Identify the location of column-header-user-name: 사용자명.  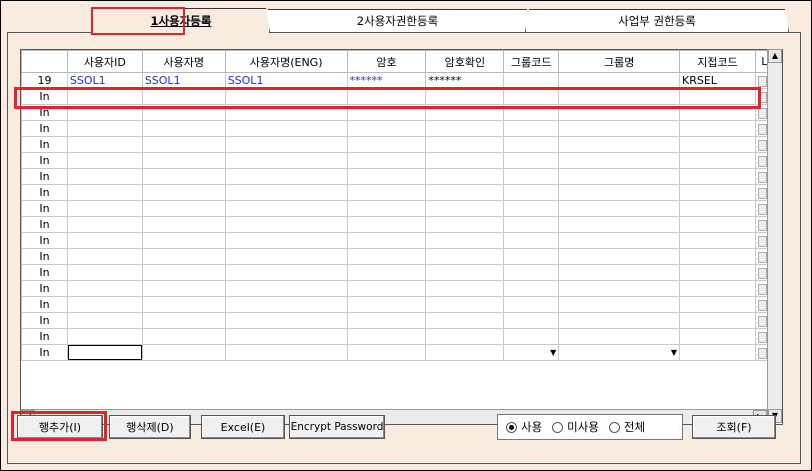
(183, 61).